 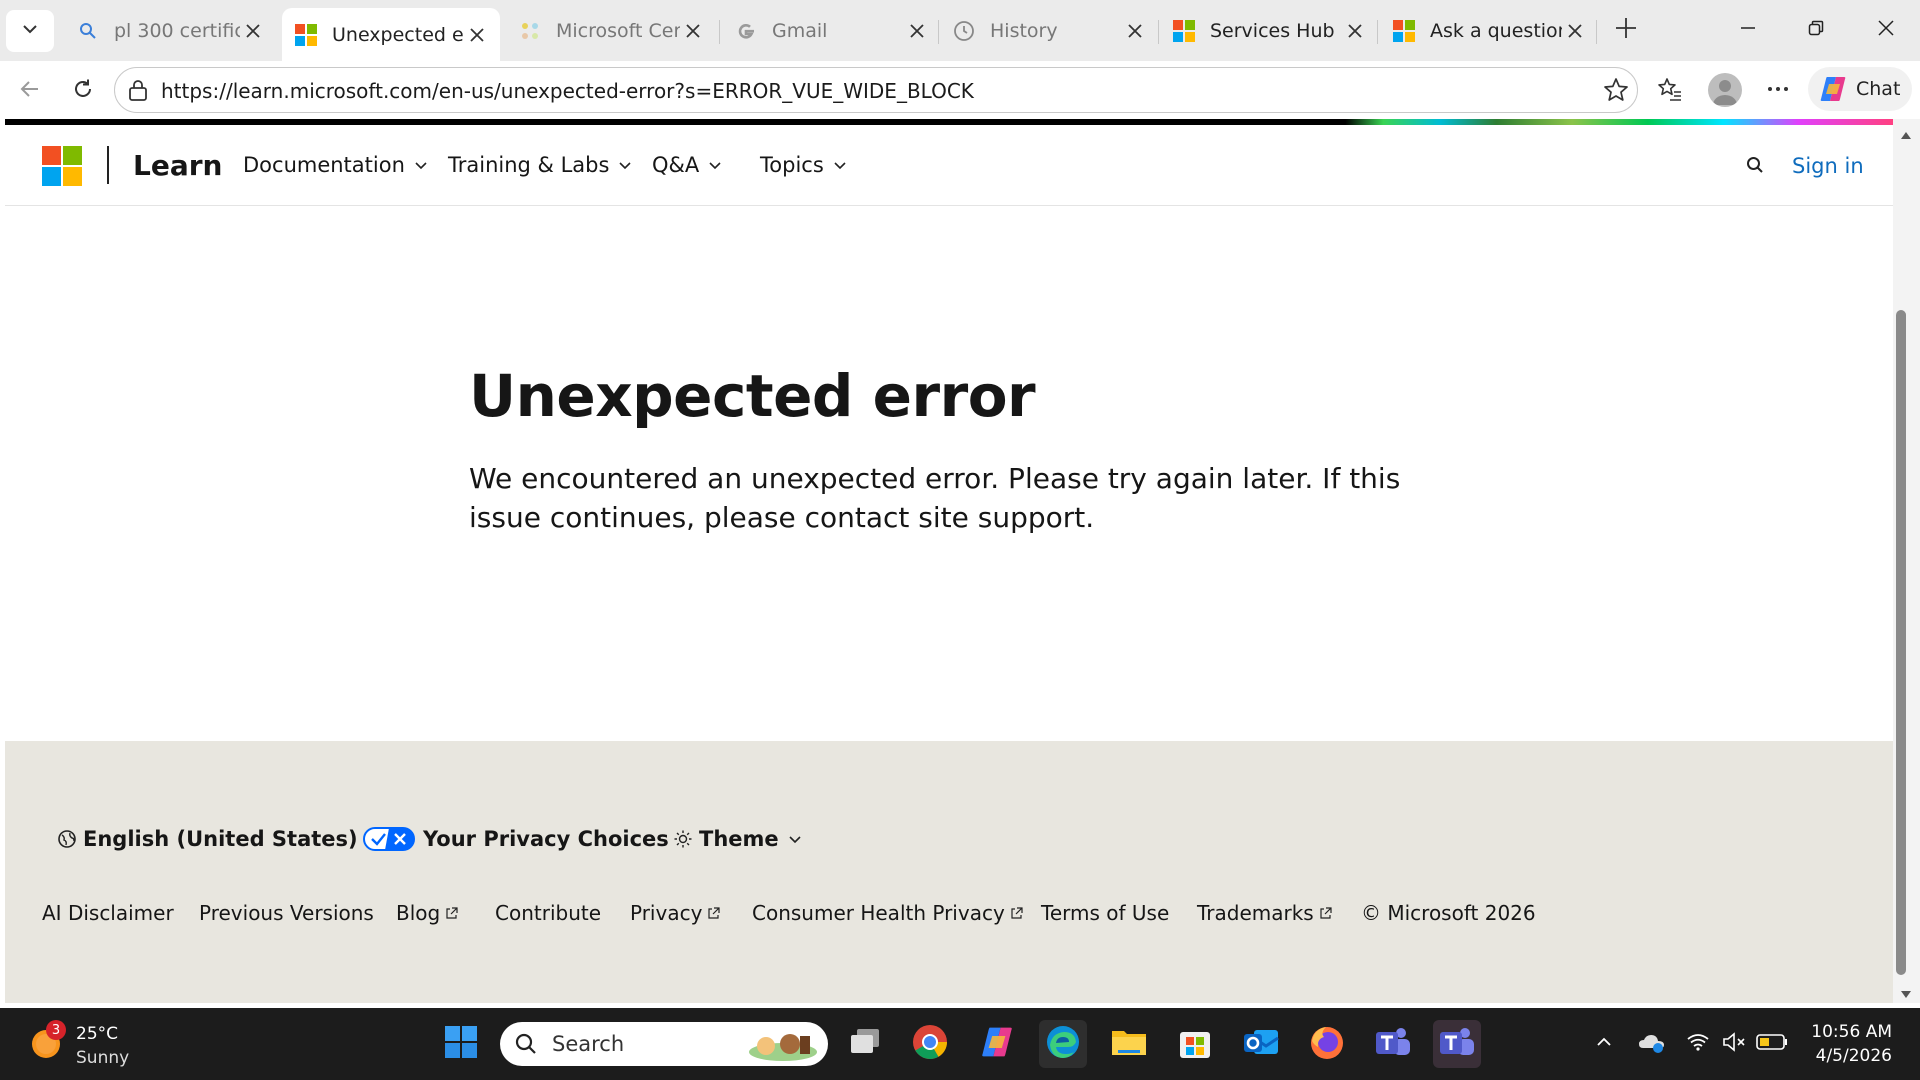 What do you see at coordinates (207, 839) in the screenshot?
I see `language-selector: English (United States)` at bounding box center [207, 839].